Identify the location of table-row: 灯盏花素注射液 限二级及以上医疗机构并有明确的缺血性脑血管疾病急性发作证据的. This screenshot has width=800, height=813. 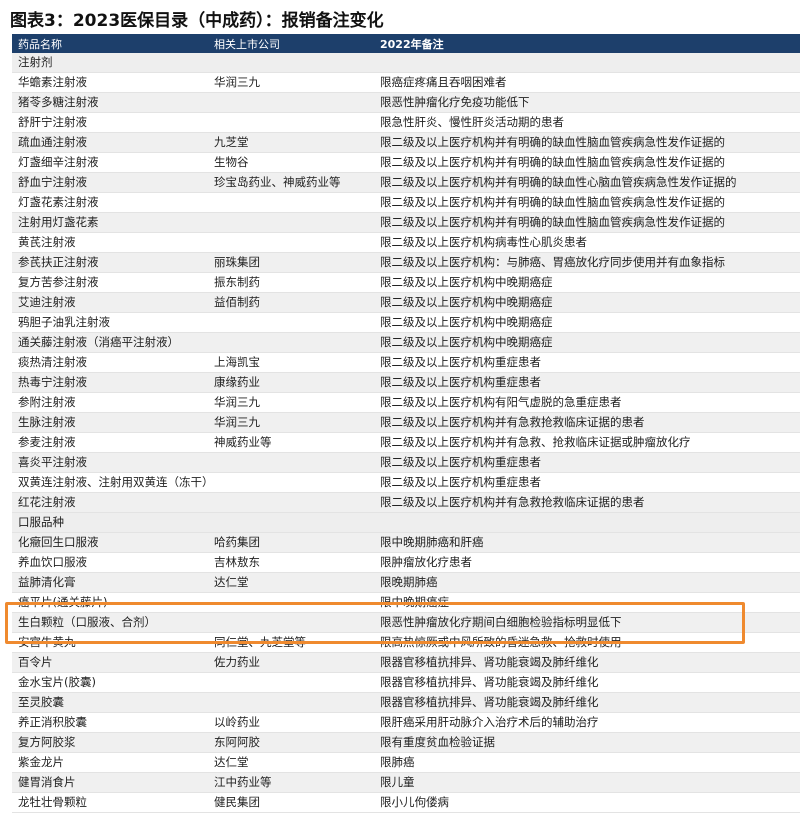
(406, 203).